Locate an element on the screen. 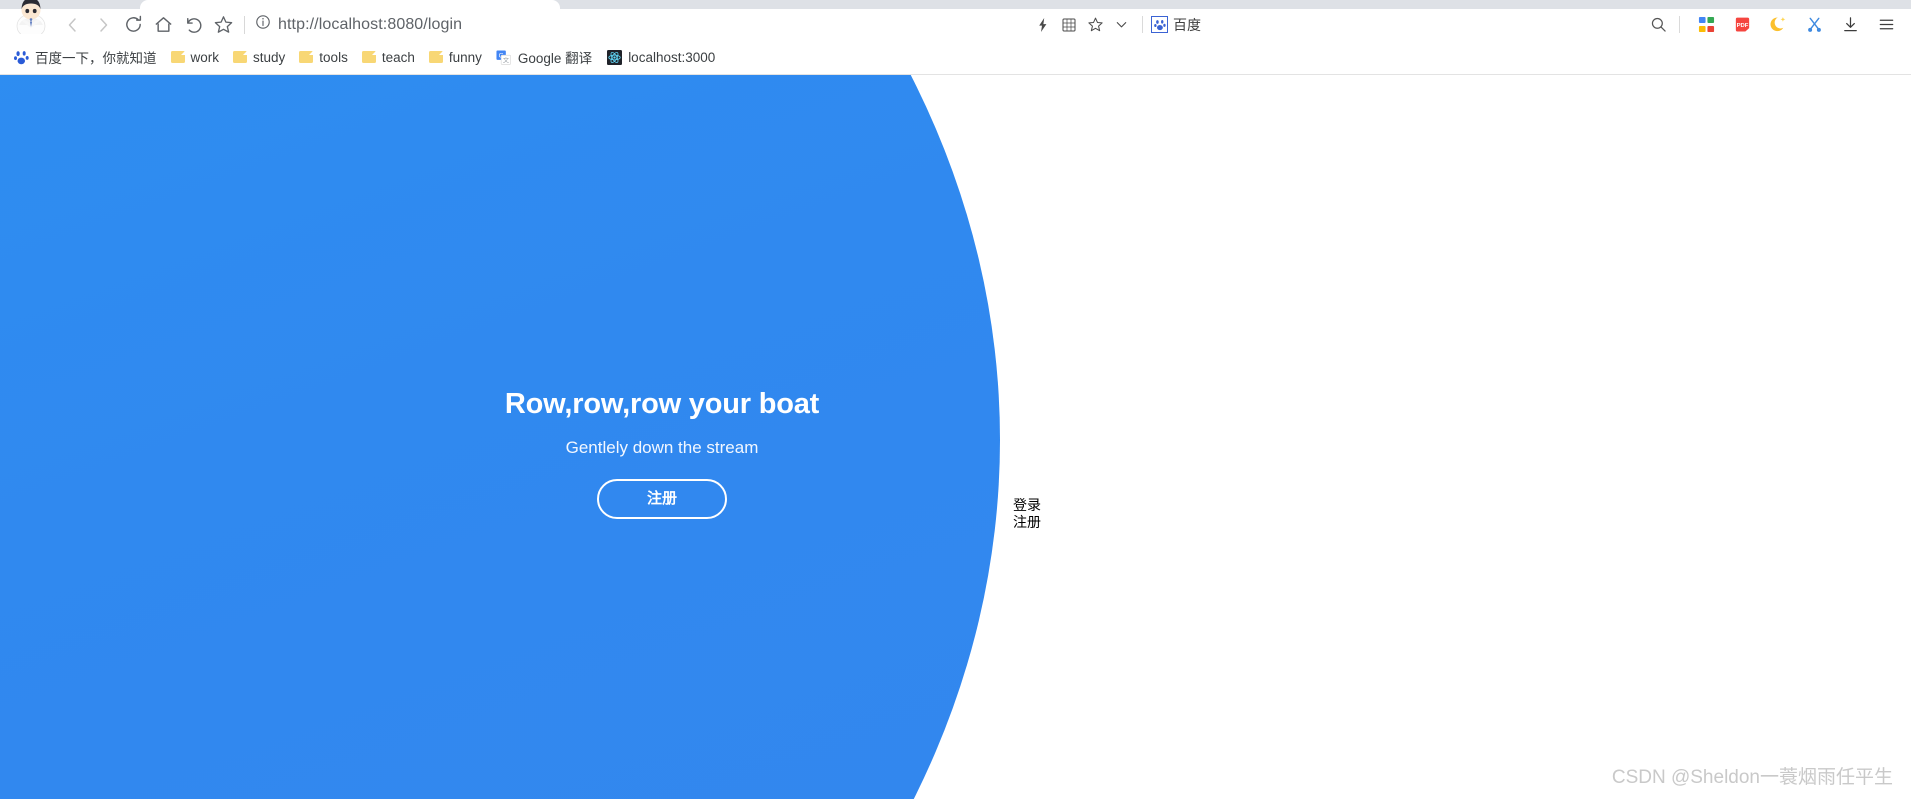 This screenshot has width=1911, height=799. home-button is located at coordinates (163, 25).